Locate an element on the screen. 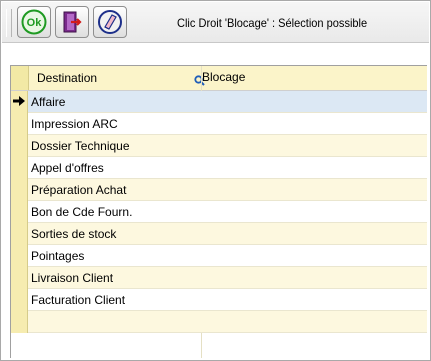 The image size is (431, 361). ok-icon: Ok is located at coordinates (34, 22).